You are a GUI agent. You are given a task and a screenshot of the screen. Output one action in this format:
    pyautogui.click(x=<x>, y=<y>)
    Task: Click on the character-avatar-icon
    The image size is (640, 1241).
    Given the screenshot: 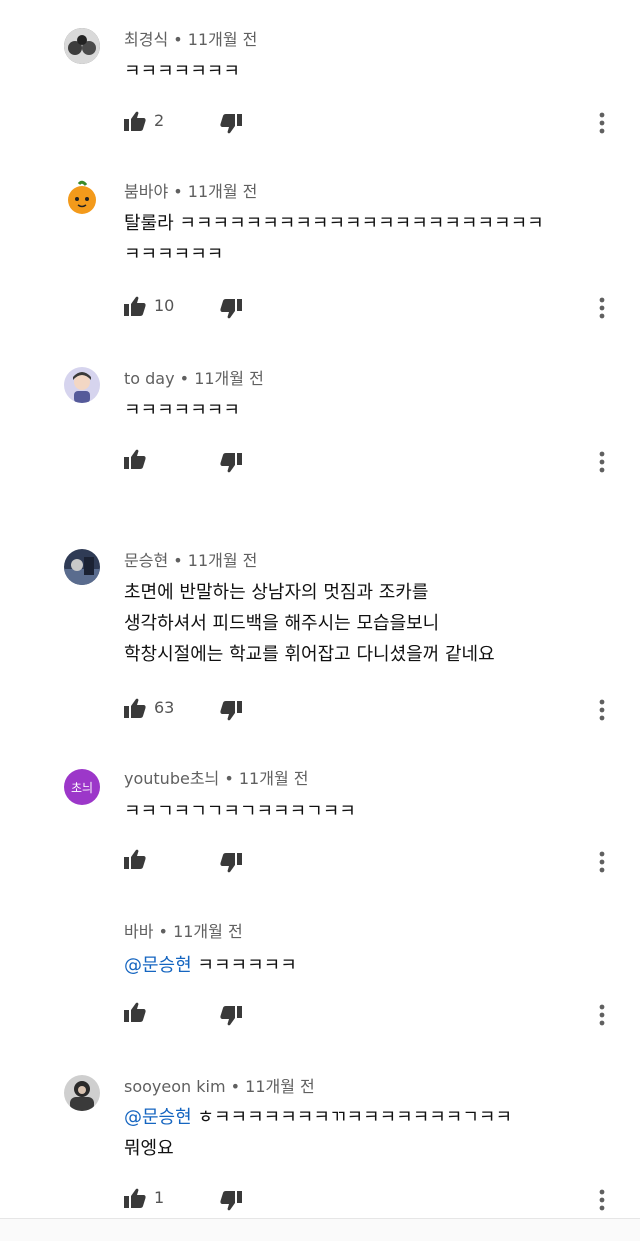 What is the action you would take?
    pyautogui.click(x=82, y=385)
    